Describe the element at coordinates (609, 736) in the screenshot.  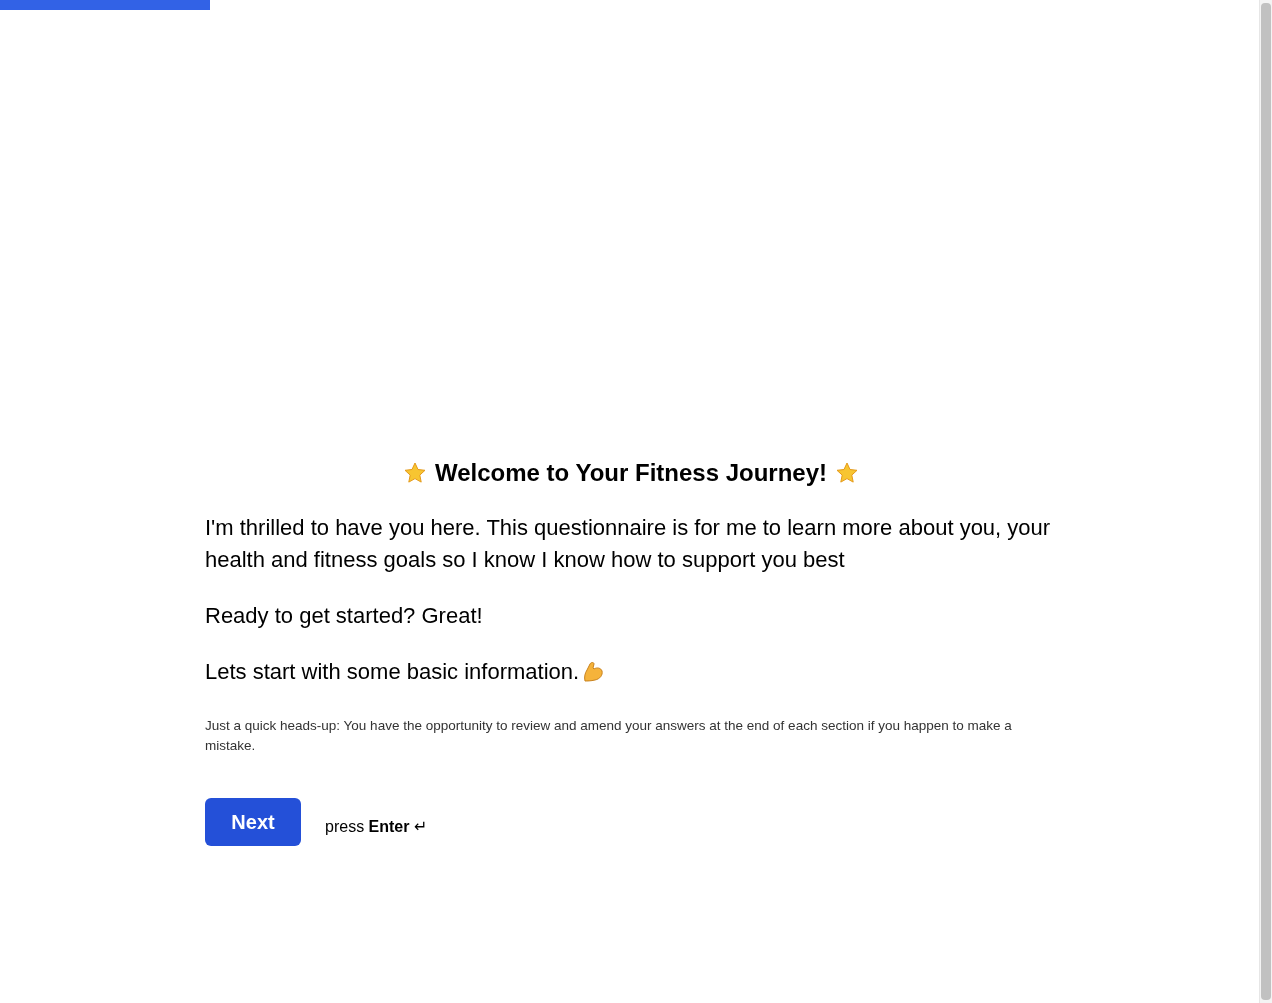
I see `note-text: Just a quick heads-up: You have the opportunity to review and amend your answers at the end of each section if you happen to make a mistake.` at that location.